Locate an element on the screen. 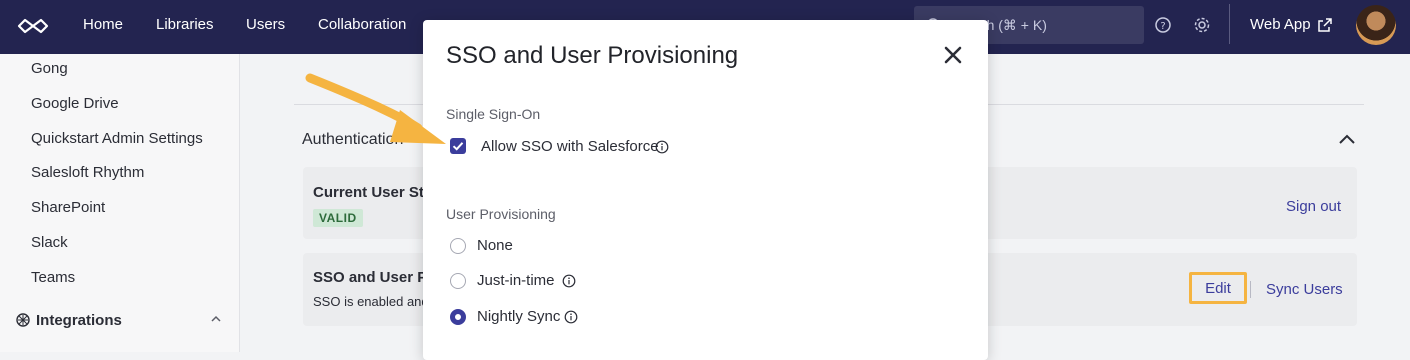 The width and height of the screenshot is (1410, 360). edit-button: Edit is located at coordinates (1218, 288).